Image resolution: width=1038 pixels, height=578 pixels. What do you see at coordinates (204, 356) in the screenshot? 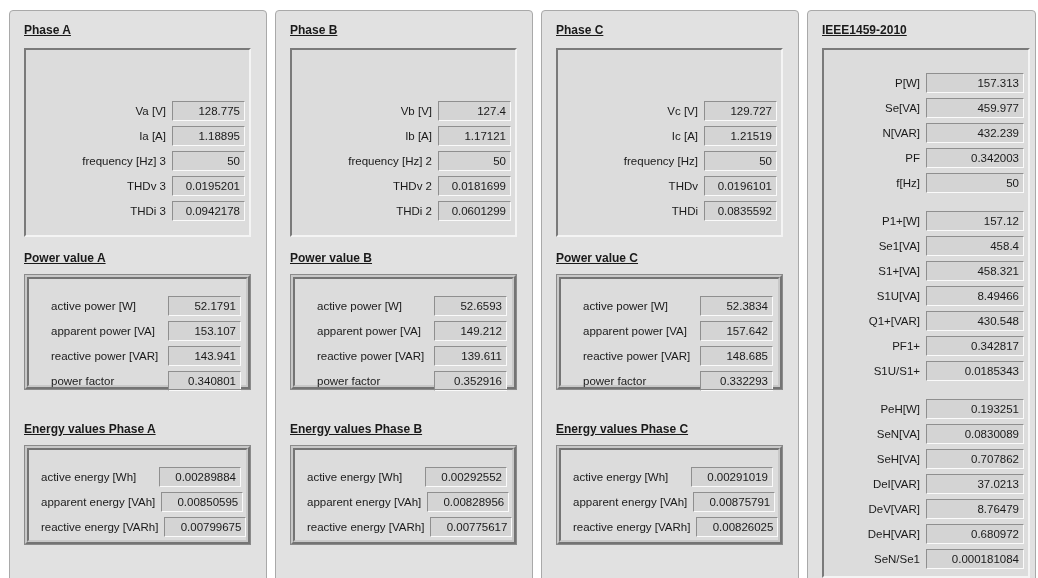
I see `value-field: 143.941` at bounding box center [204, 356].